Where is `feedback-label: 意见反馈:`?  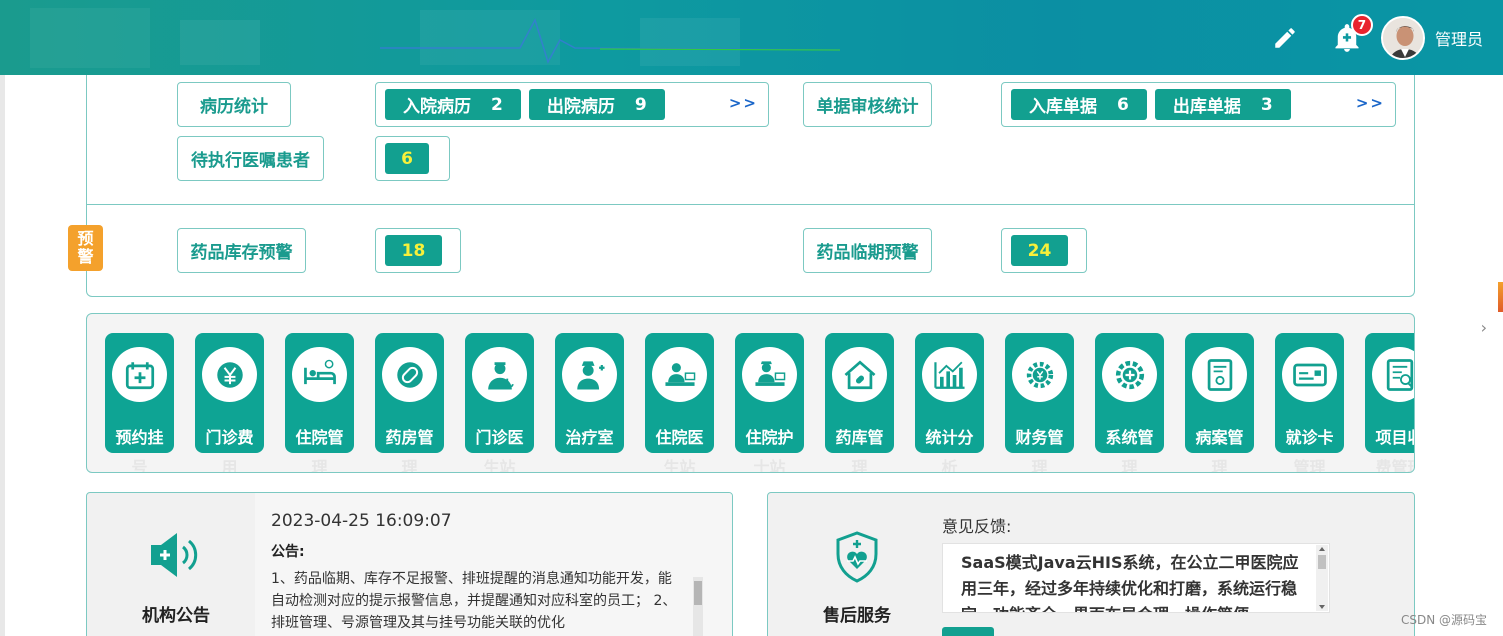 feedback-label: 意见反馈: is located at coordinates (977, 526).